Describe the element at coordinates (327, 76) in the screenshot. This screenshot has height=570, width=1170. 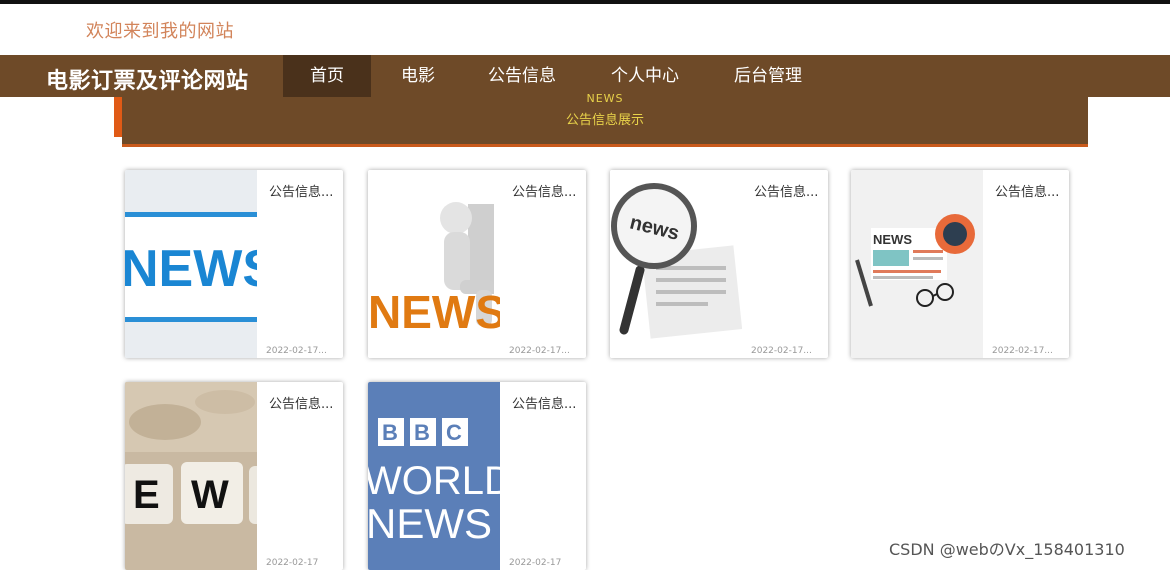
I see `nav-item-home: 首页` at that location.